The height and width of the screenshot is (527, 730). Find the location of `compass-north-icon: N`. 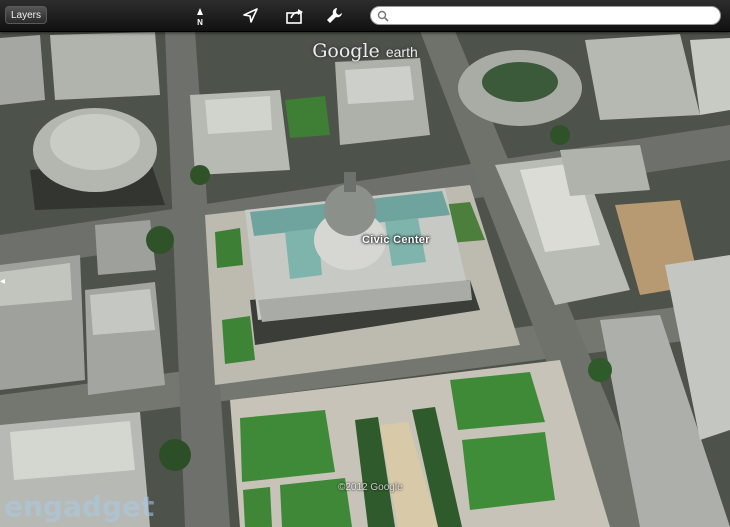

compass-north-icon: N is located at coordinates (200, 17).